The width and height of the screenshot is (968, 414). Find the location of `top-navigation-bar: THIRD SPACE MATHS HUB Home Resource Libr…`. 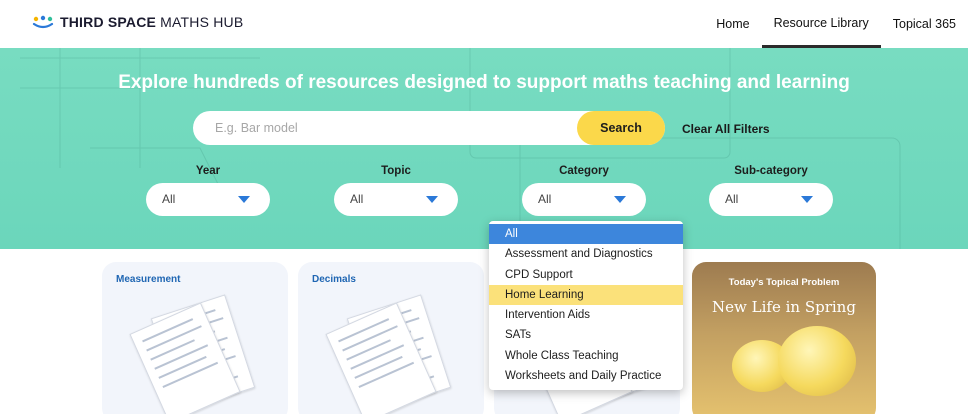

top-navigation-bar: THIRD SPACE MATHS HUB Home Resource Libr… is located at coordinates (484, 24).